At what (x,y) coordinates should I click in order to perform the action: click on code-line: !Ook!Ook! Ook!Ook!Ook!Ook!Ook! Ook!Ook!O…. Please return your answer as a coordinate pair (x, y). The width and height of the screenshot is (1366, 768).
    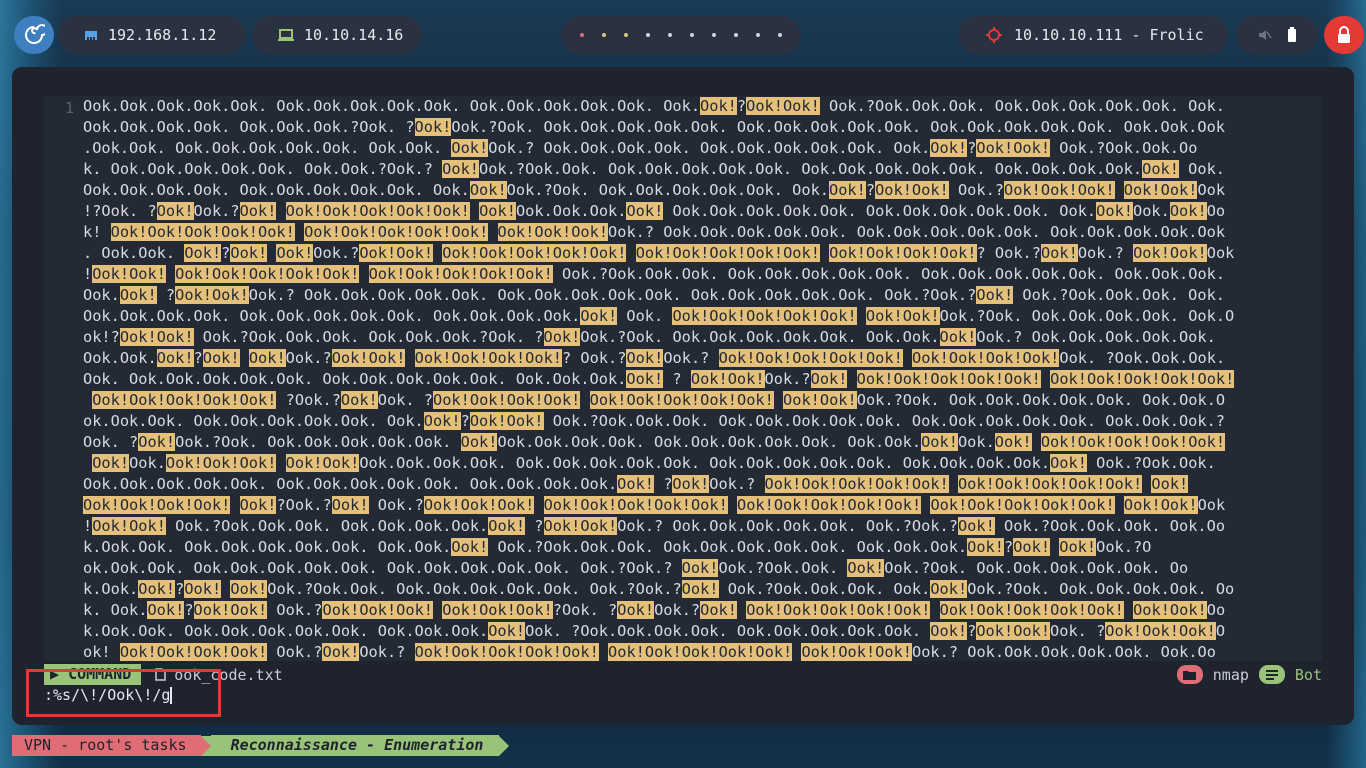
    Looking at the image, I should click on (654, 274).